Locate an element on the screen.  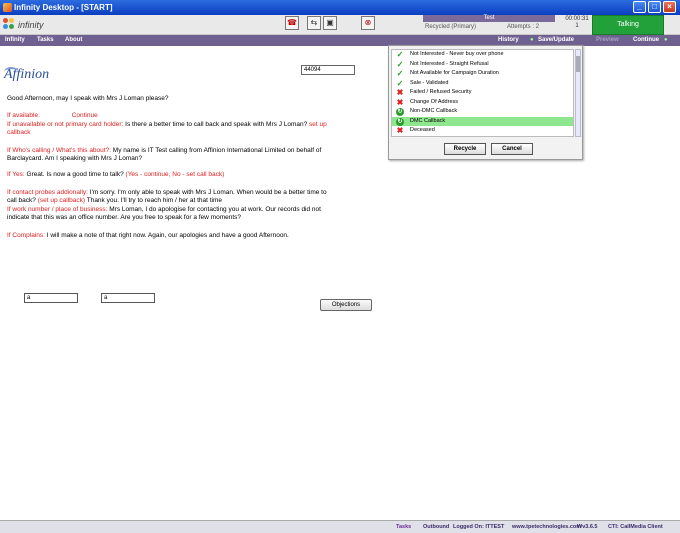
if-yes-label: If Yes: is located at coordinates (16, 174).